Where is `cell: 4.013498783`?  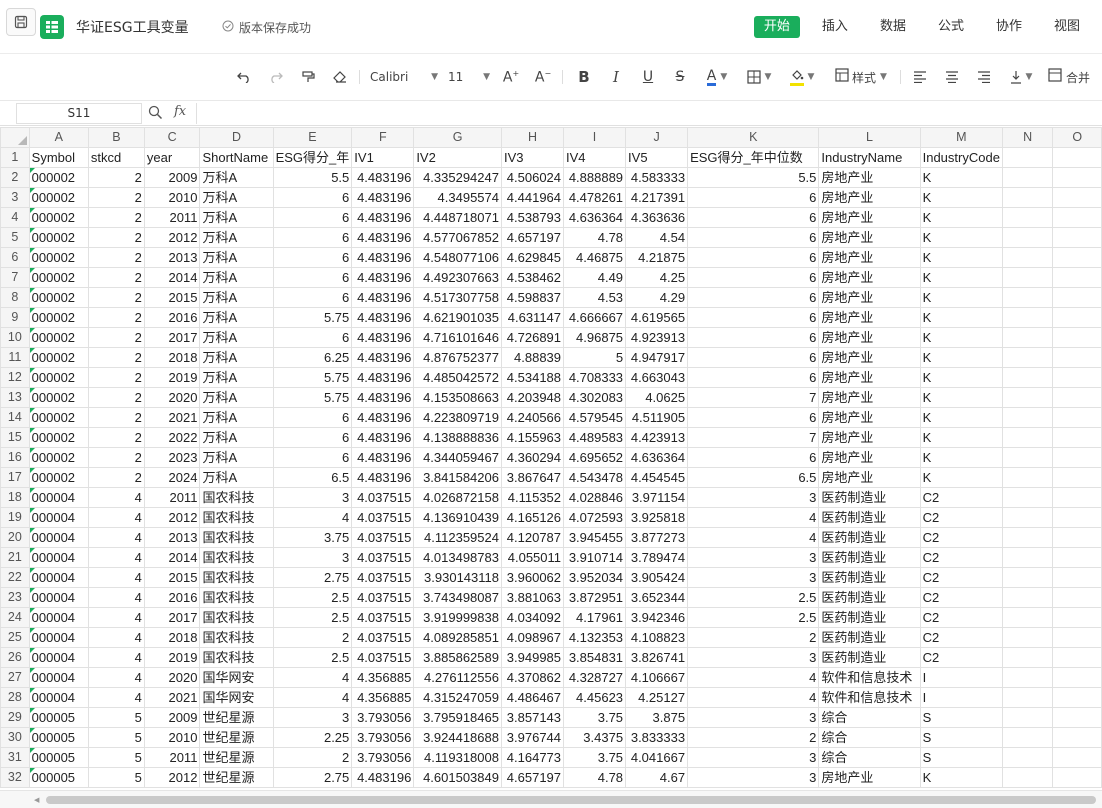 cell: 4.013498783 is located at coordinates (457, 557).